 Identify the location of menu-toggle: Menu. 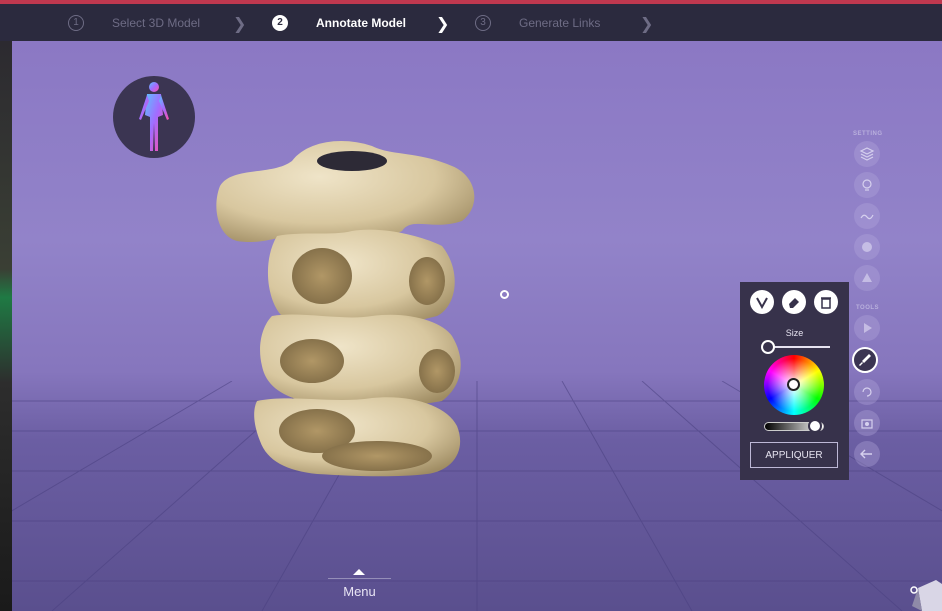
(359, 586).